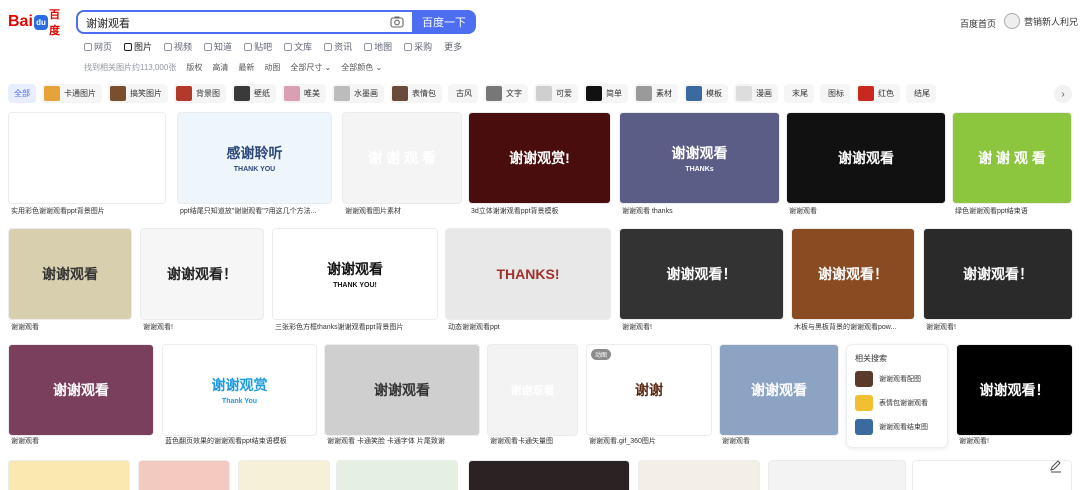 The height and width of the screenshot is (490, 1080). What do you see at coordinates (699, 165) in the screenshot?
I see `image-result: 谢谢观看 THANKs 谢谢观看 thanks` at bounding box center [699, 165].